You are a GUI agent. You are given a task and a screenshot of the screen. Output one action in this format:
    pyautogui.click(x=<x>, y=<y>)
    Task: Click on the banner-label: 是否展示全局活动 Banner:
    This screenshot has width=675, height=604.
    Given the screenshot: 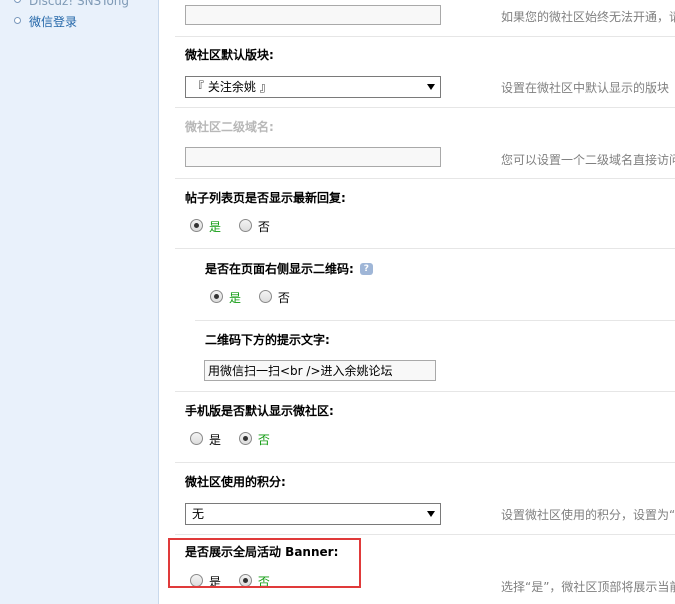 What is the action you would take?
    pyautogui.click(x=262, y=552)
    